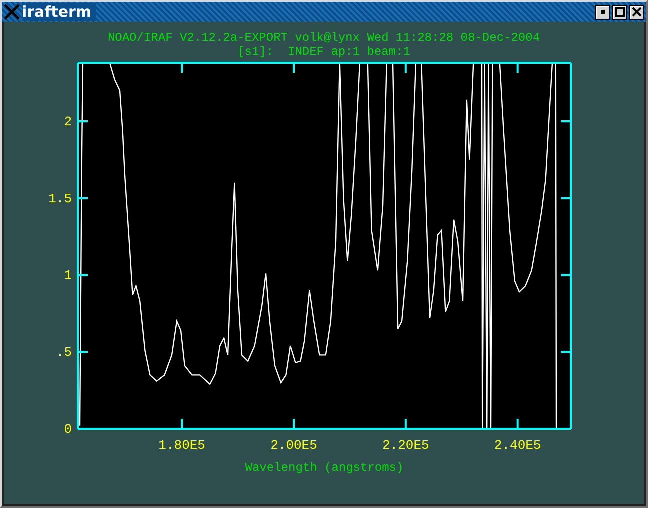  What do you see at coordinates (12, 12) in the screenshot?
I see `x-logo-icon` at bounding box center [12, 12].